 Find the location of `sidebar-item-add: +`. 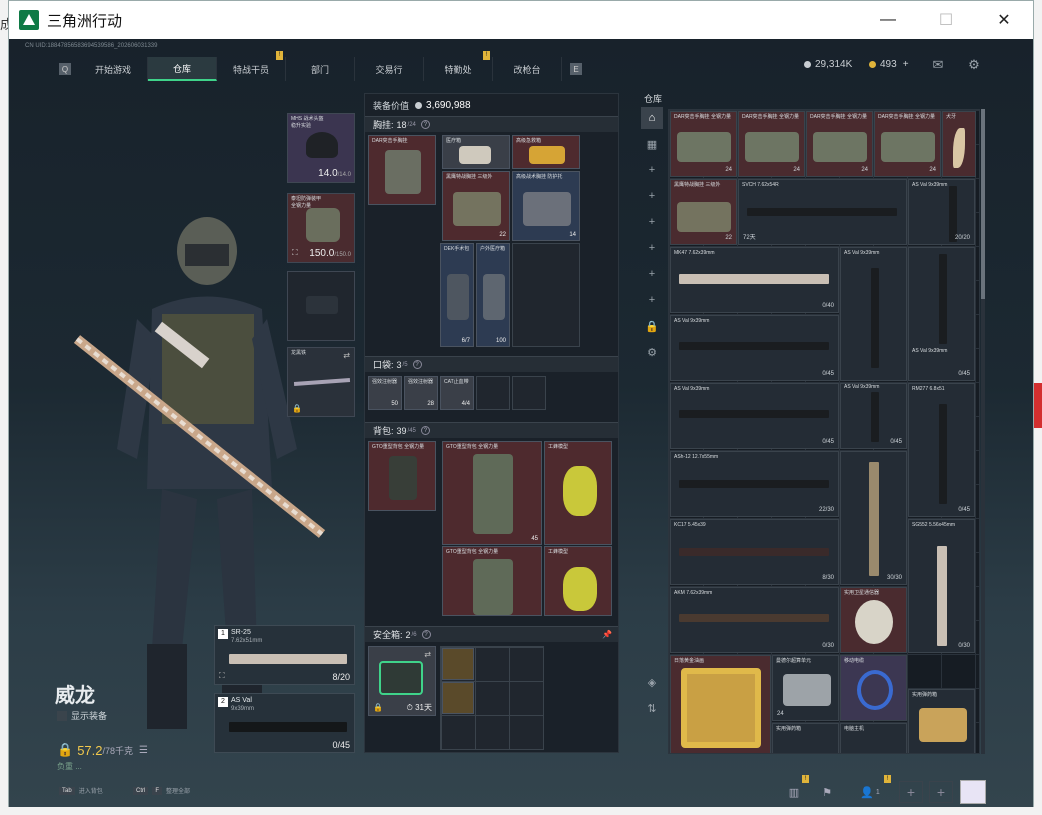

sidebar-item-add: + is located at coordinates (652, 170).